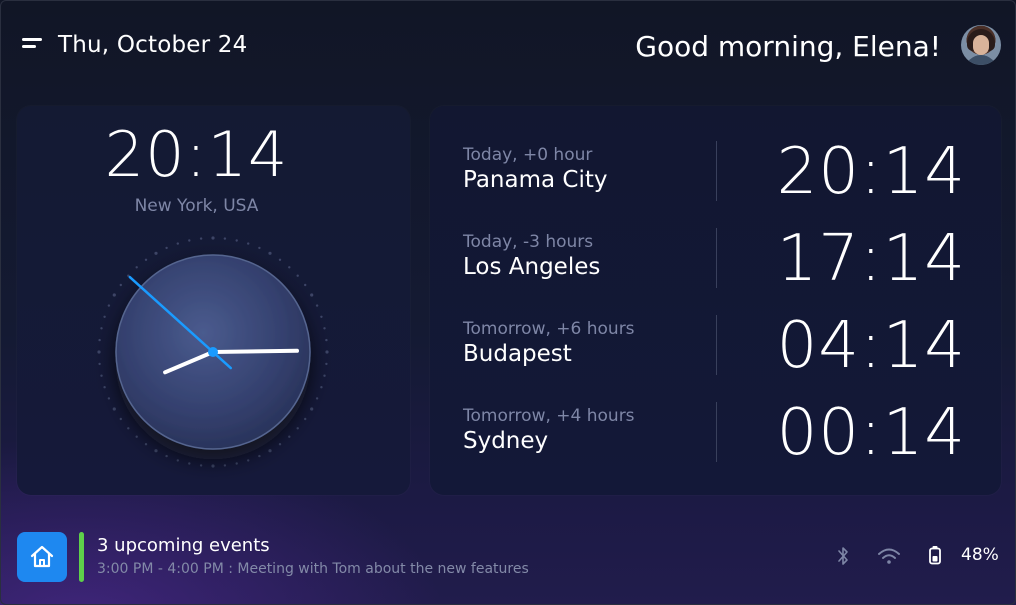 Image resolution: width=1016 pixels, height=605 pixels. I want to click on battery-icon, so click(935, 556).